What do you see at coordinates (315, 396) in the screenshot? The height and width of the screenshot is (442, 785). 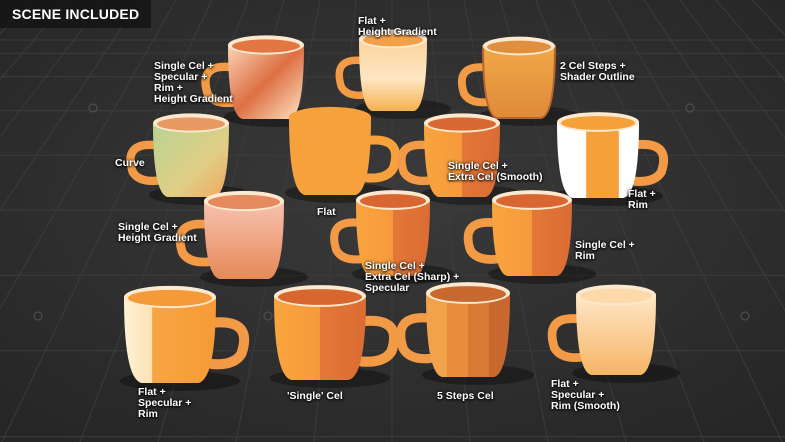 I see `label-single-cel: 'Single' Cel` at bounding box center [315, 396].